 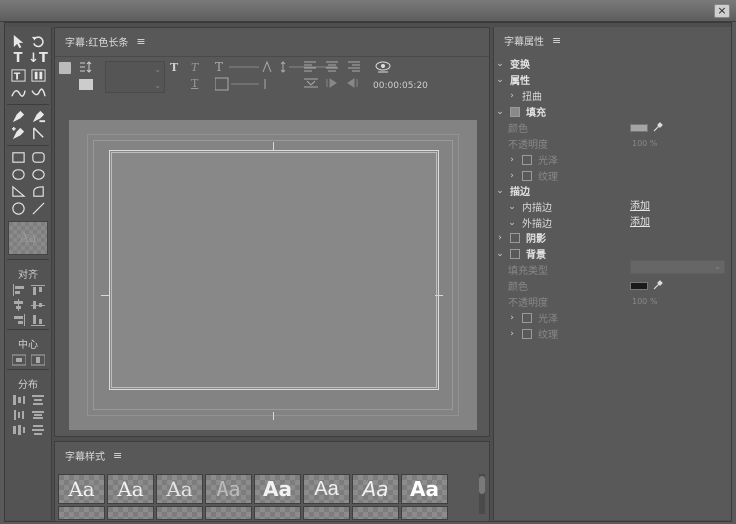 I want to click on italic-icon: T, so click(x=194, y=67).